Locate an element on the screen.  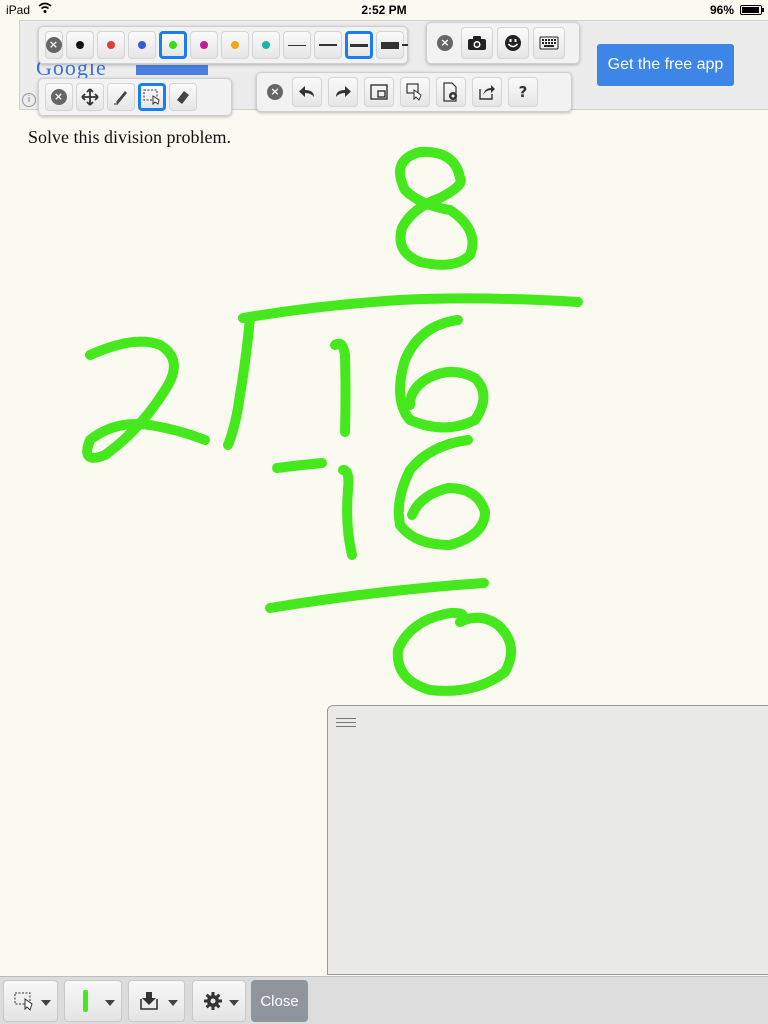
emoji-button is located at coordinates (513, 43).